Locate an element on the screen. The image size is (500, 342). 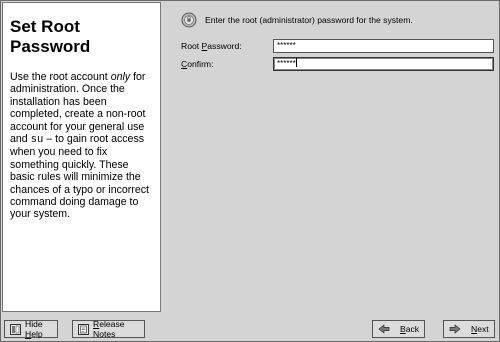
release-notes-button: Release Notes is located at coordinates (108, 329).